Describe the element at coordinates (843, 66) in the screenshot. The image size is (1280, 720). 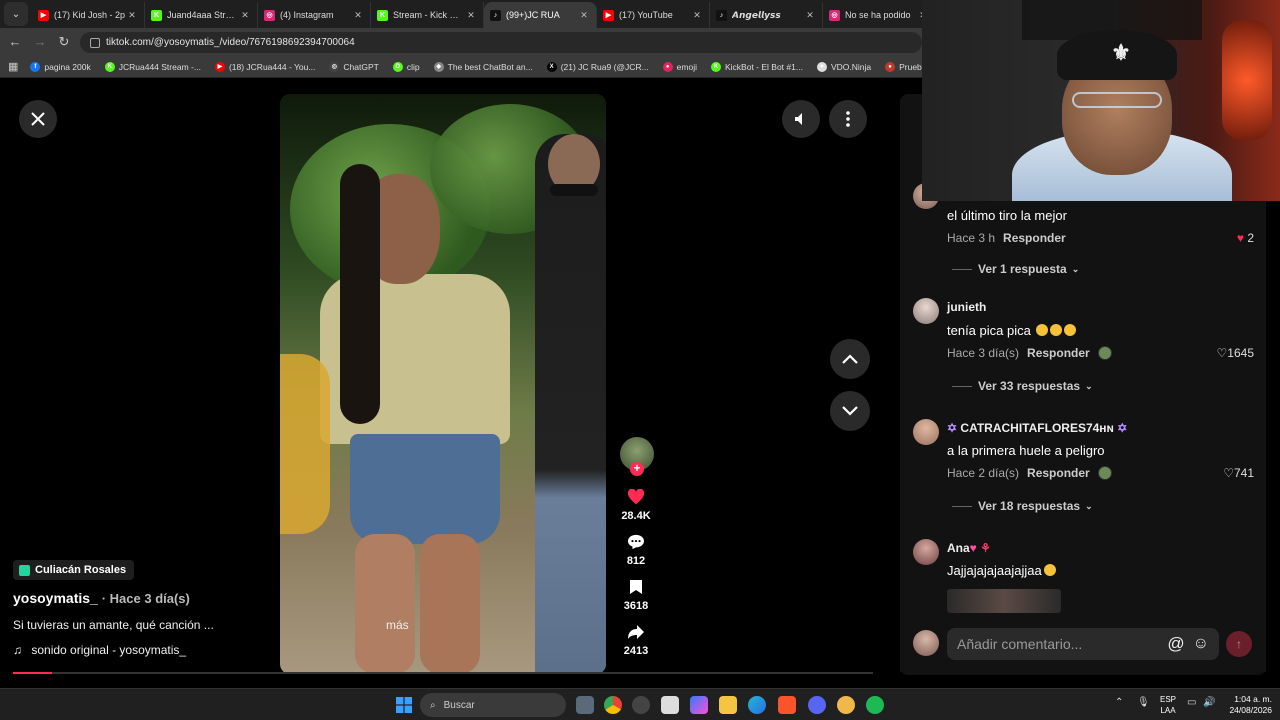
I see `bookmark-item: ✦ VDO.Ninja` at that location.